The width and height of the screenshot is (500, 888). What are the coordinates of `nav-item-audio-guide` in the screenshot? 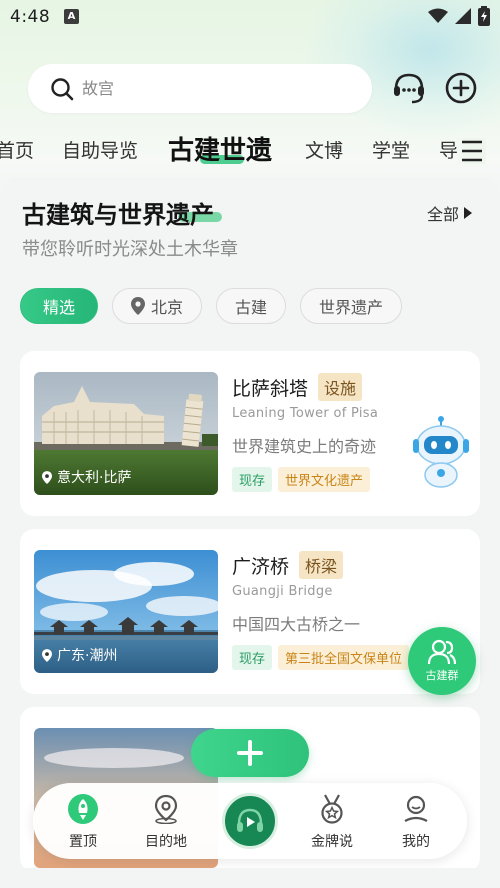 It's located at (250, 821).